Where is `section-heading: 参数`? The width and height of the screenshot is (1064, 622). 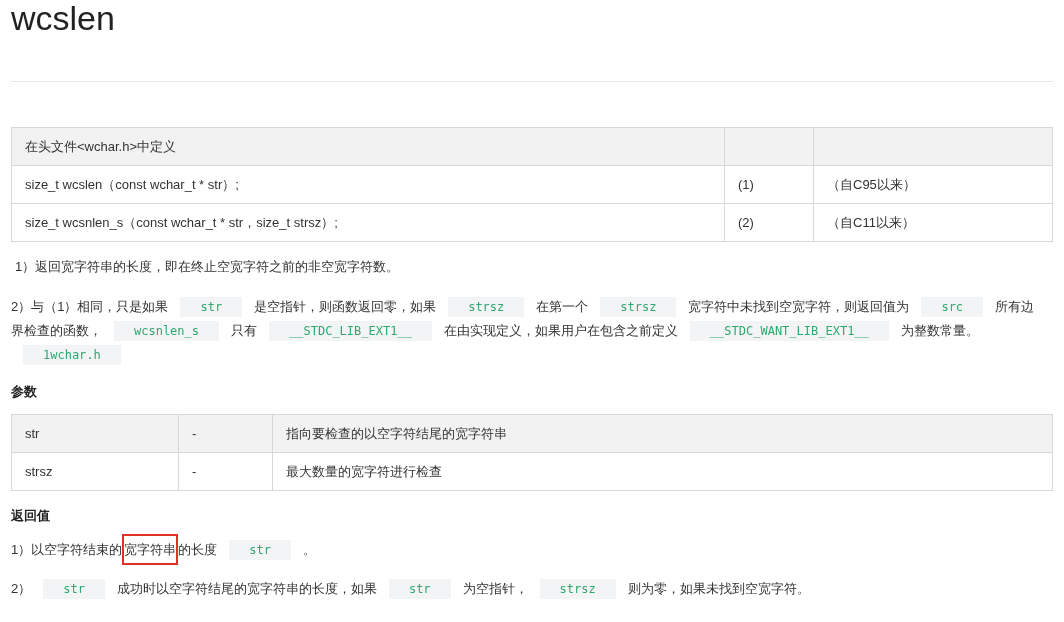 section-heading: 参数 is located at coordinates (24, 392).